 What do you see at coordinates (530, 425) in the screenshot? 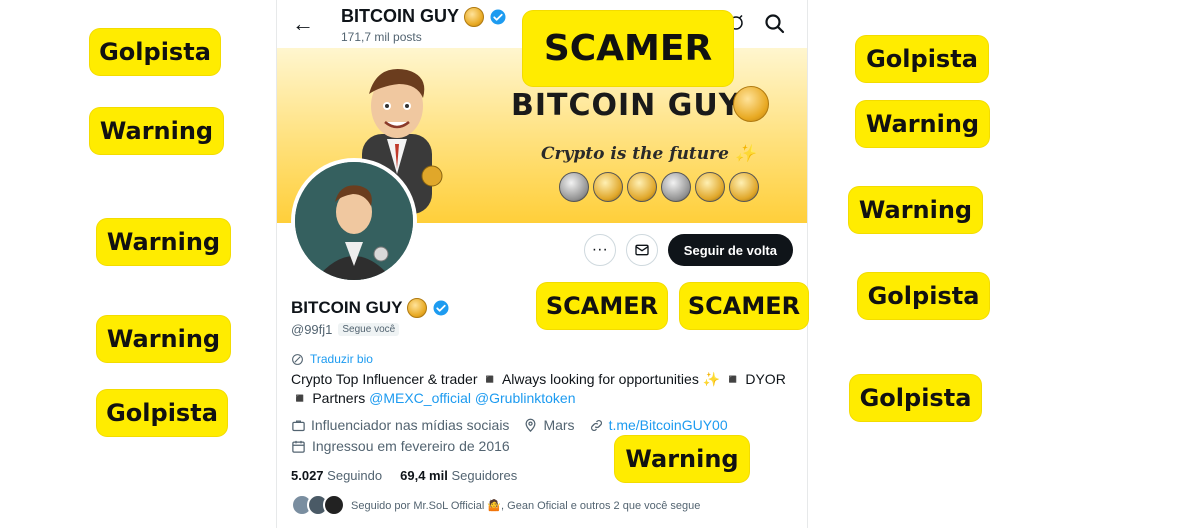
I see `location-pin-icon` at bounding box center [530, 425].